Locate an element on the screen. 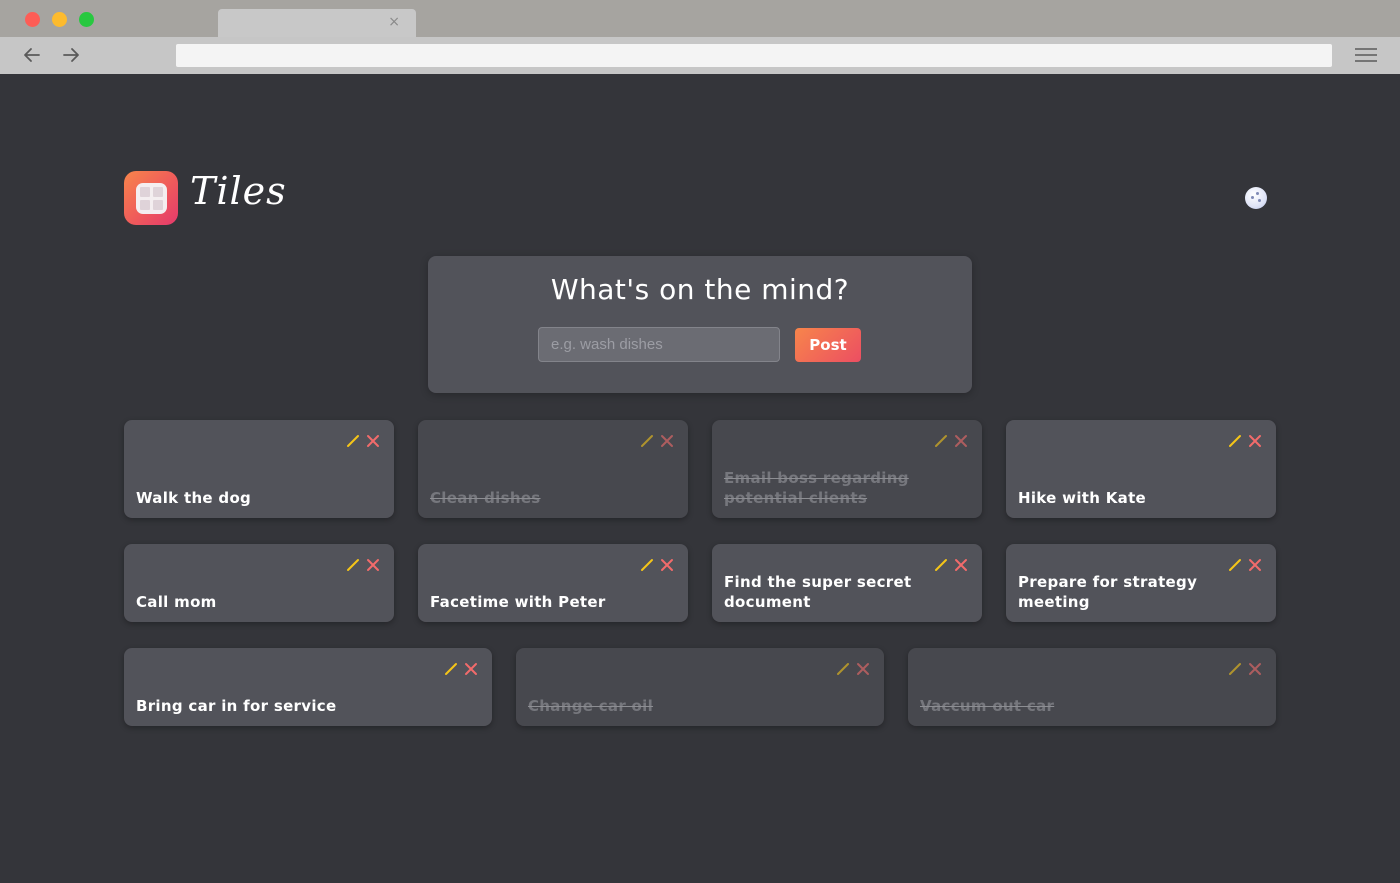 The image size is (1400, 883). browser-toolbar is located at coordinates (700, 55).